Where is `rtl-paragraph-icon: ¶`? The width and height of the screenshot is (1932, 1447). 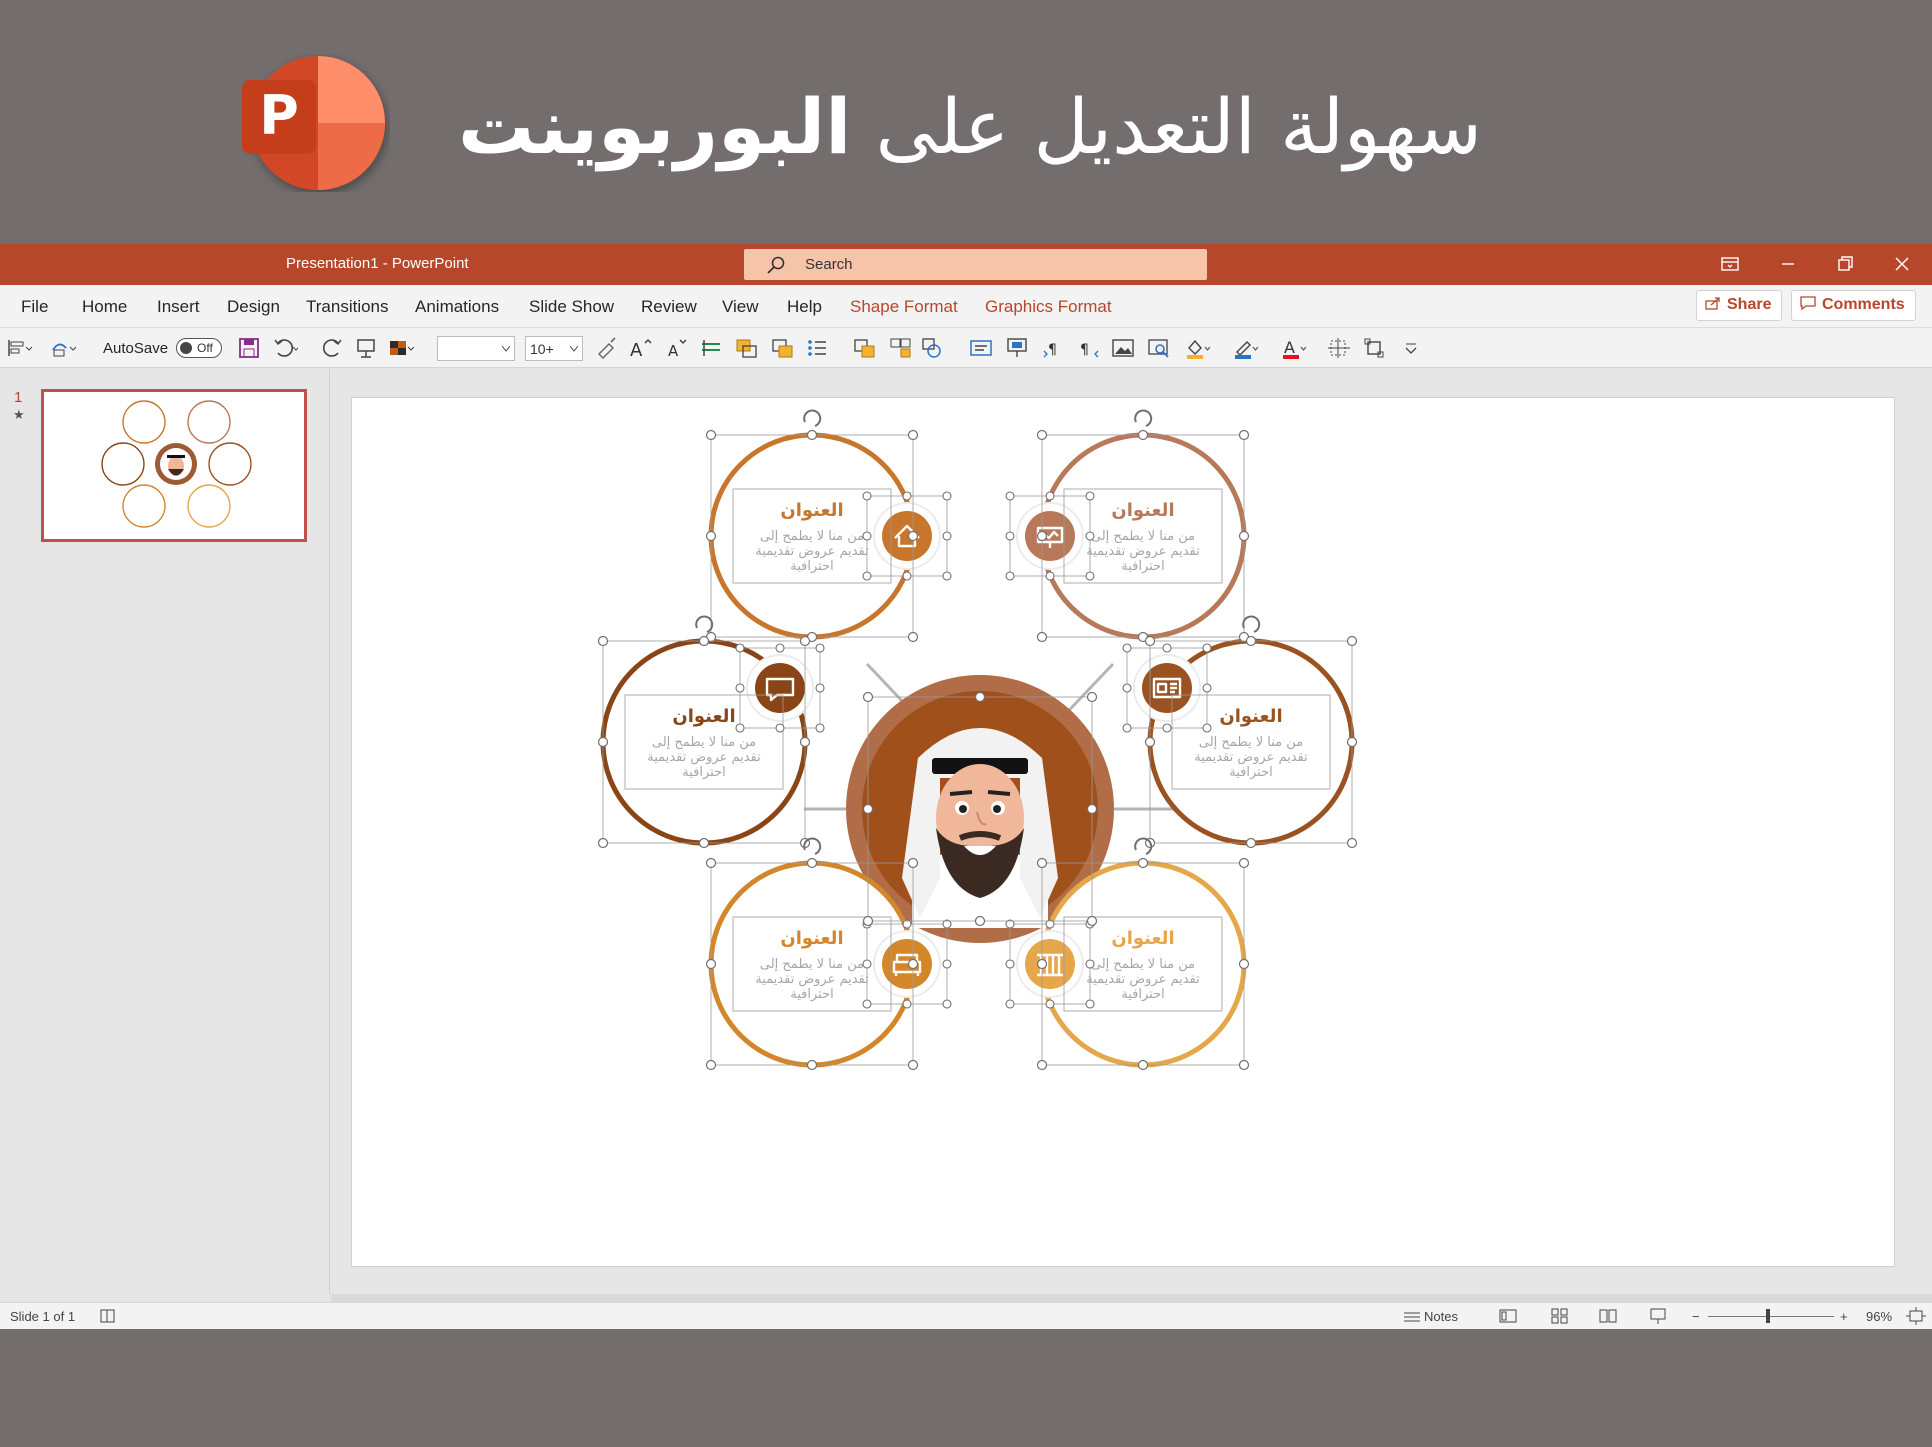 rtl-paragraph-icon: ¶ is located at coordinates (1089, 348).